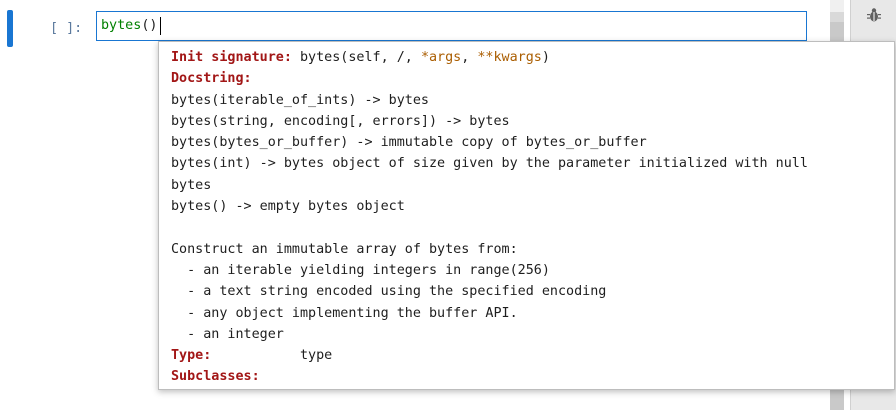 The height and width of the screenshot is (410, 896). What do you see at coordinates (231, 57) in the screenshot?
I see `init-signature-label: Init signature:` at bounding box center [231, 57].